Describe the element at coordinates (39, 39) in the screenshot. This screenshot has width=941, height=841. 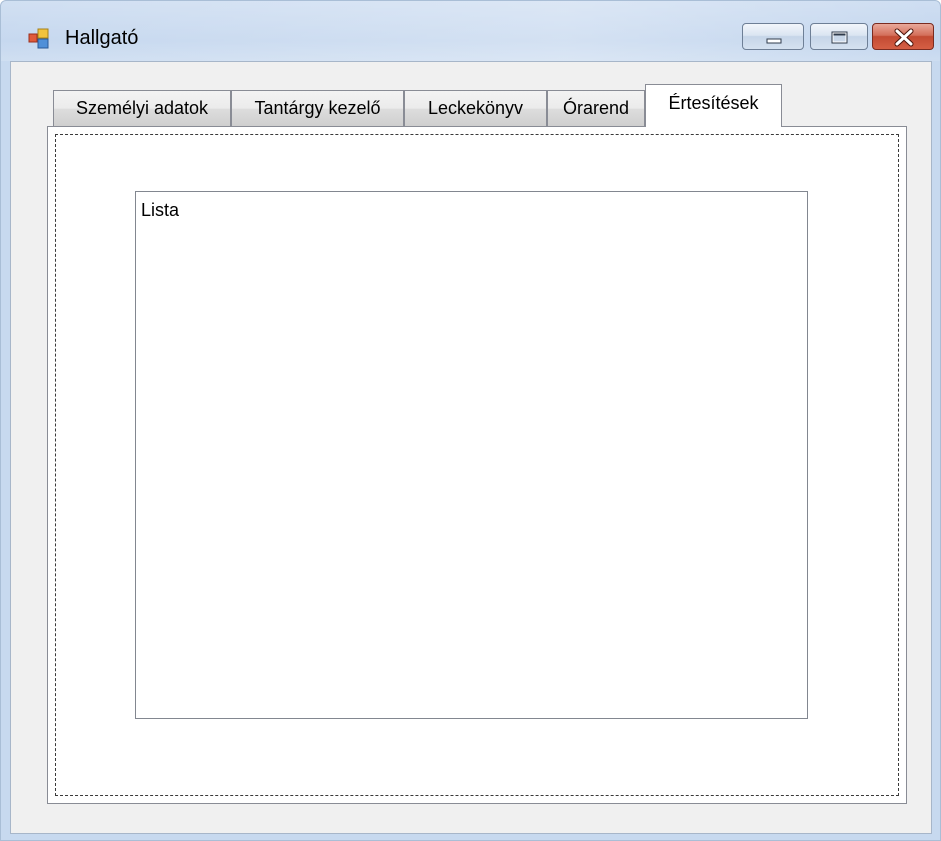
I see `app-window-icon` at that location.